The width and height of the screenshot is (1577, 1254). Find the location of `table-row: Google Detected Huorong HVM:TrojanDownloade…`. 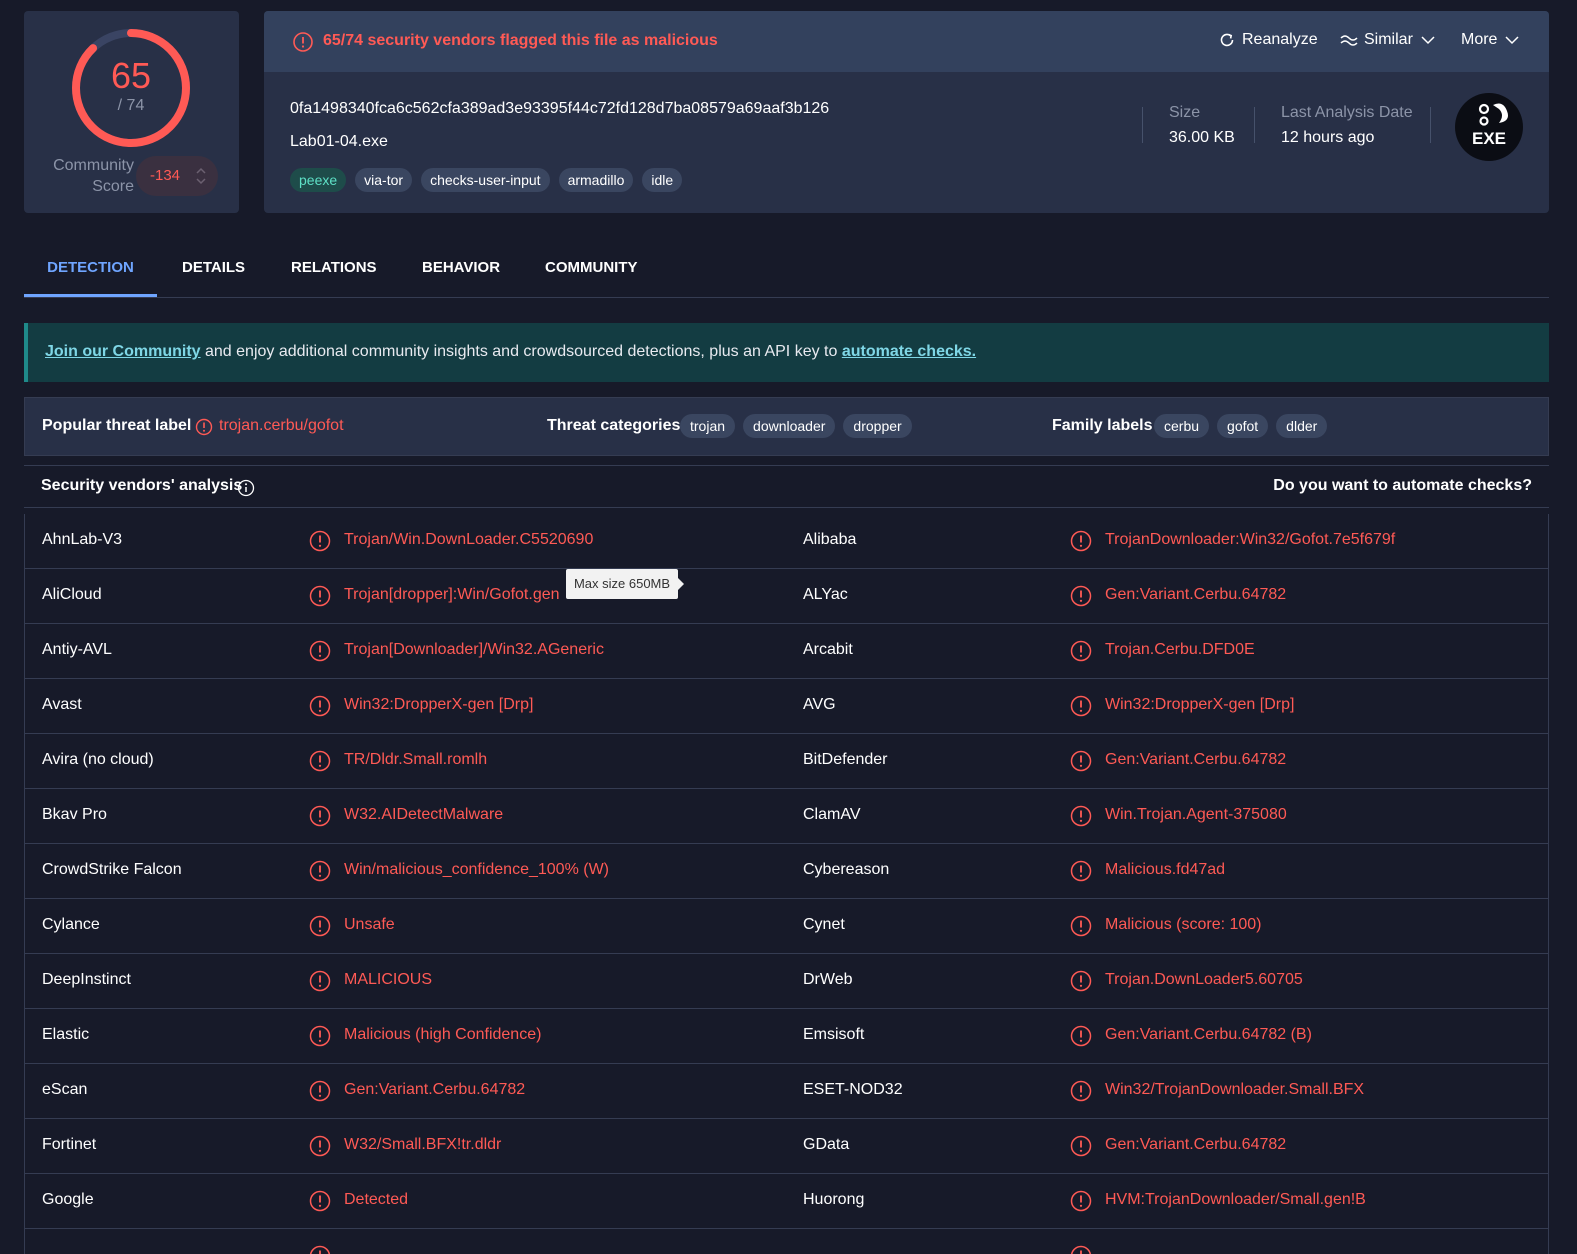

table-row: Google Detected Huorong HVM:TrojanDownloade… is located at coordinates (786, 1201).